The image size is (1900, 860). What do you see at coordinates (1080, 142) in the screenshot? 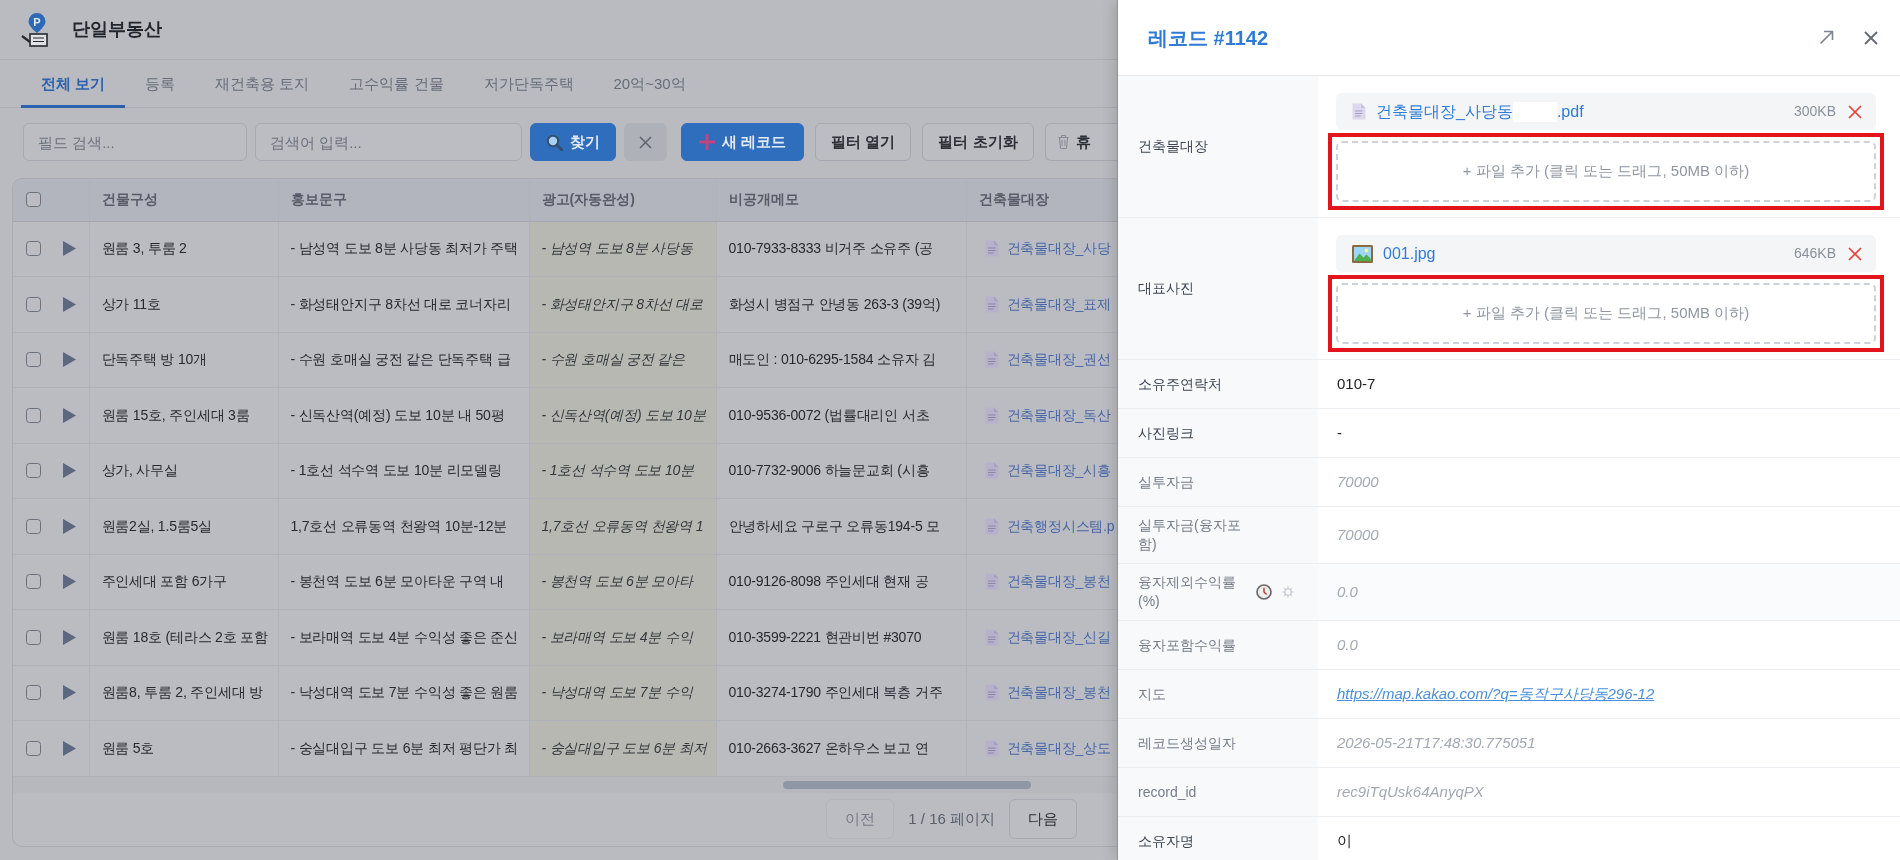
I see `trash-button: 휴` at bounding box center [1080, 142].